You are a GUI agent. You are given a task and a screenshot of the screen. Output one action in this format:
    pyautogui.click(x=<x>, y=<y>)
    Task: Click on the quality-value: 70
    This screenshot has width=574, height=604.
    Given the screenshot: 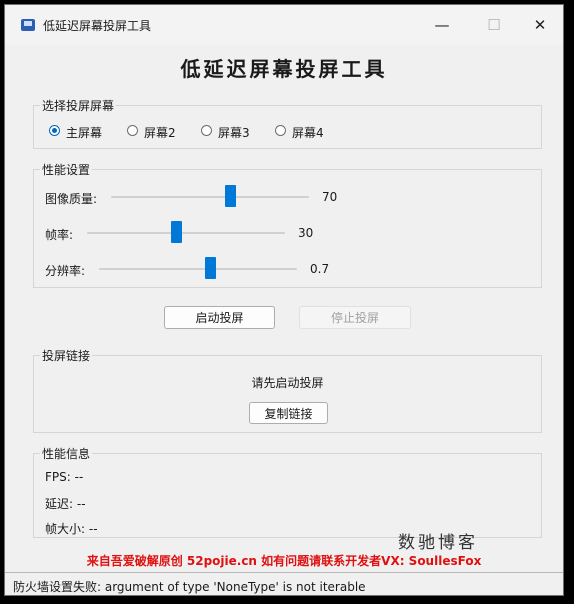 What is the action you would take?
    pyautogui.click(x=330, y=197)
    